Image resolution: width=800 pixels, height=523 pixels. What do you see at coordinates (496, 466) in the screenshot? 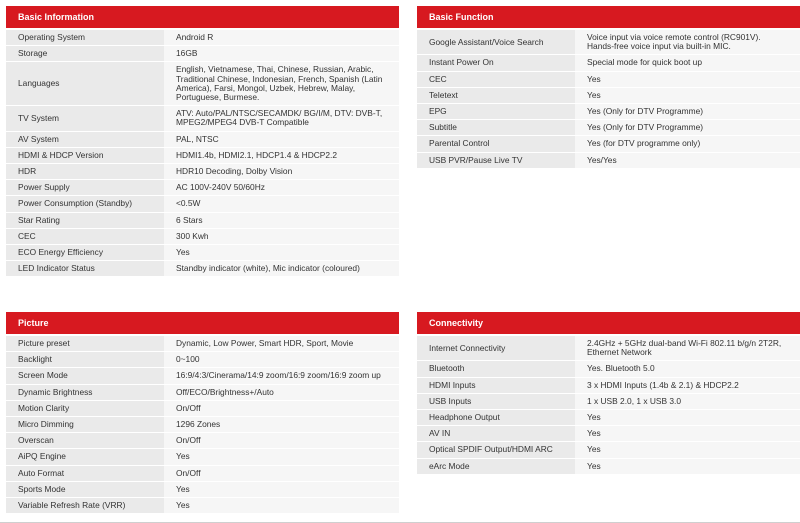
I see `spec-label: eArc Mode` at bounding box center [496, 466].